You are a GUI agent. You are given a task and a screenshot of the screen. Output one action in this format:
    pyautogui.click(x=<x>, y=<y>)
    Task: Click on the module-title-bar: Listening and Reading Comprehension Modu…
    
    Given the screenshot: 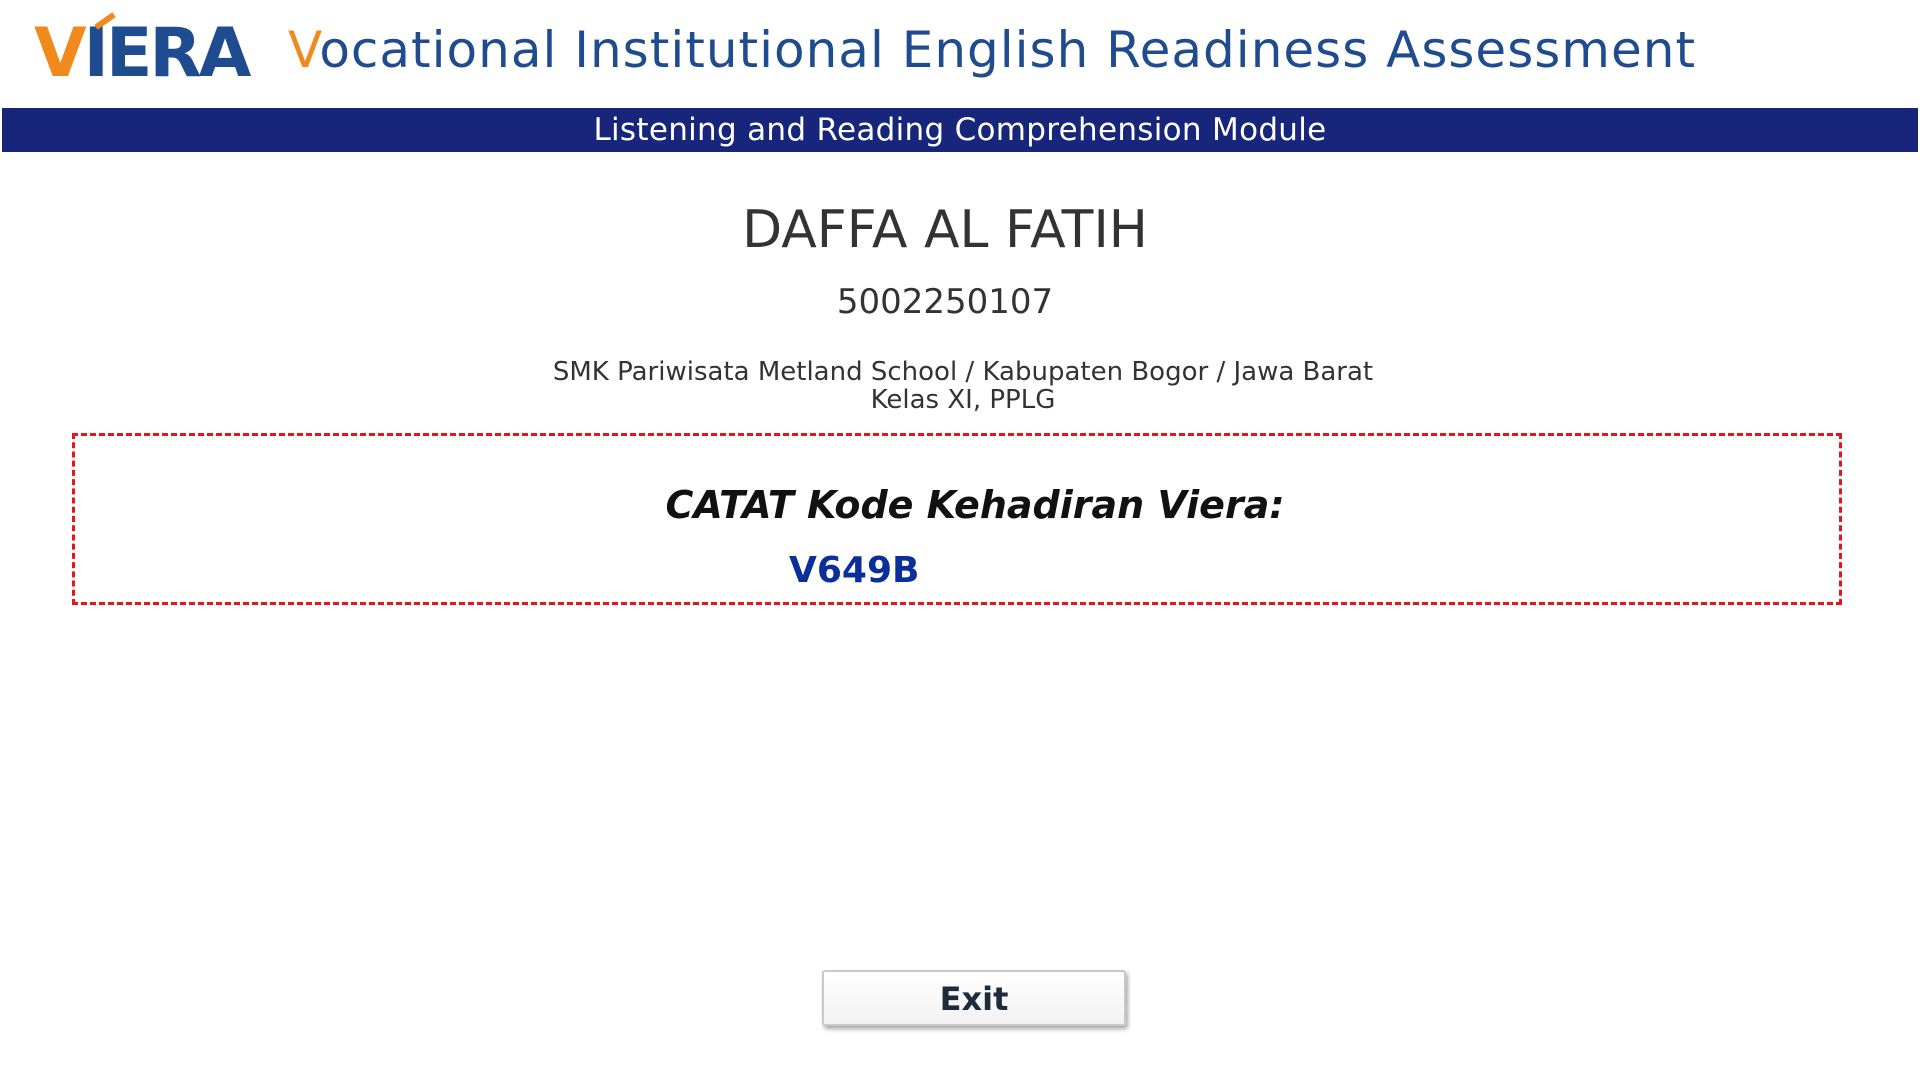 What is the action you would take?
    pyautogui.click(x=960, y=130)
    